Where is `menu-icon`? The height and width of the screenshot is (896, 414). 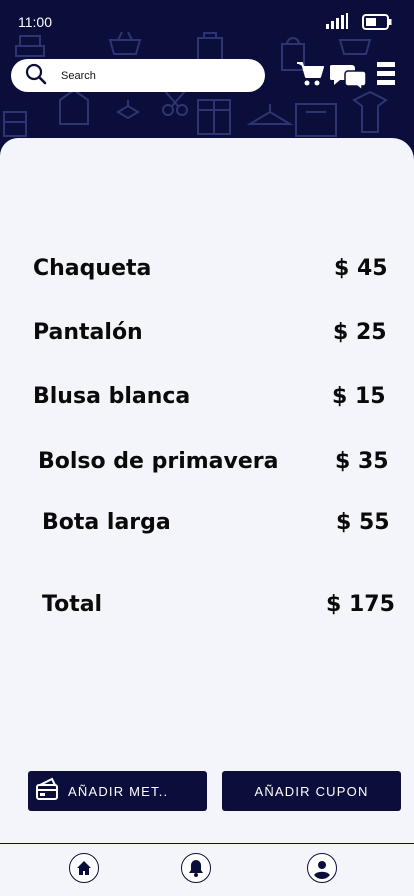
menu-icon is located at coordinates (386, 76).